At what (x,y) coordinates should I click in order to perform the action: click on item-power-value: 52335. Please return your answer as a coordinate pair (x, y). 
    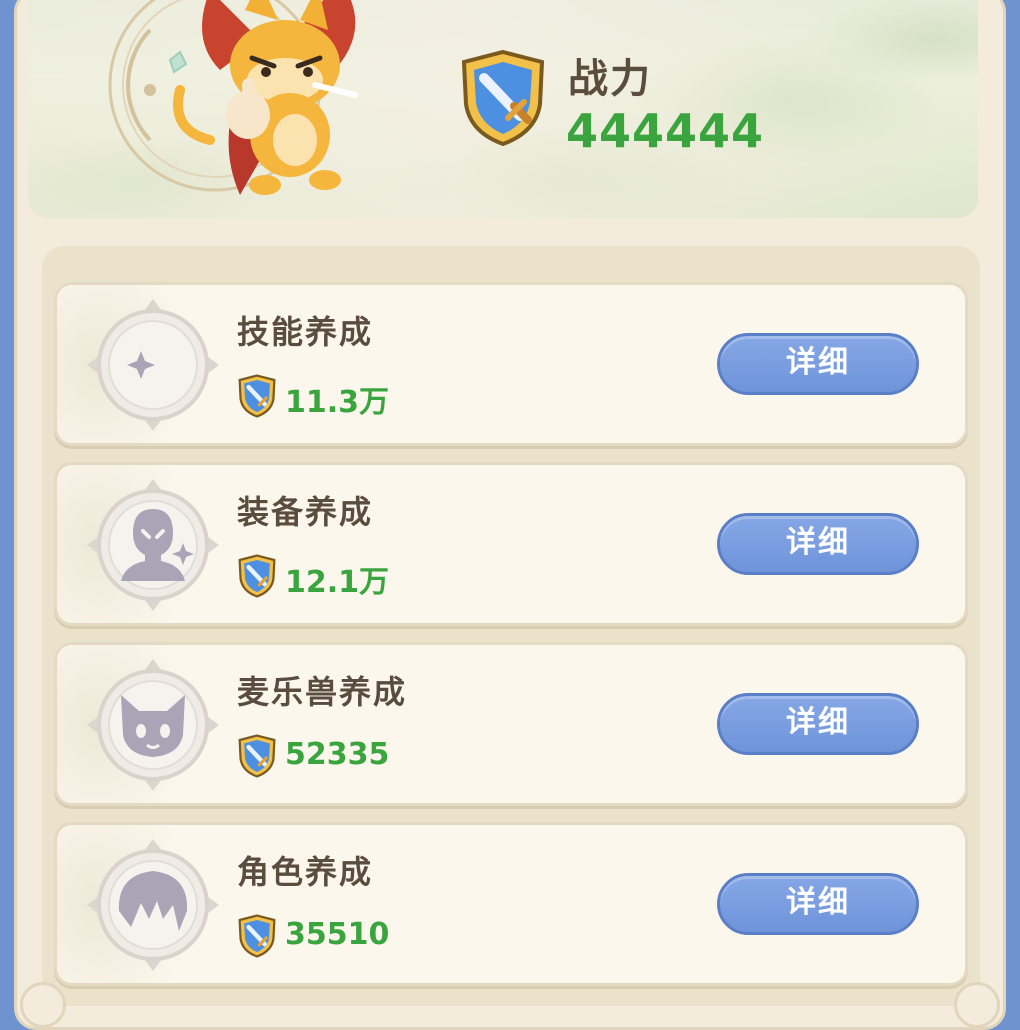
    Looking at the image, I should click on (337, 754).